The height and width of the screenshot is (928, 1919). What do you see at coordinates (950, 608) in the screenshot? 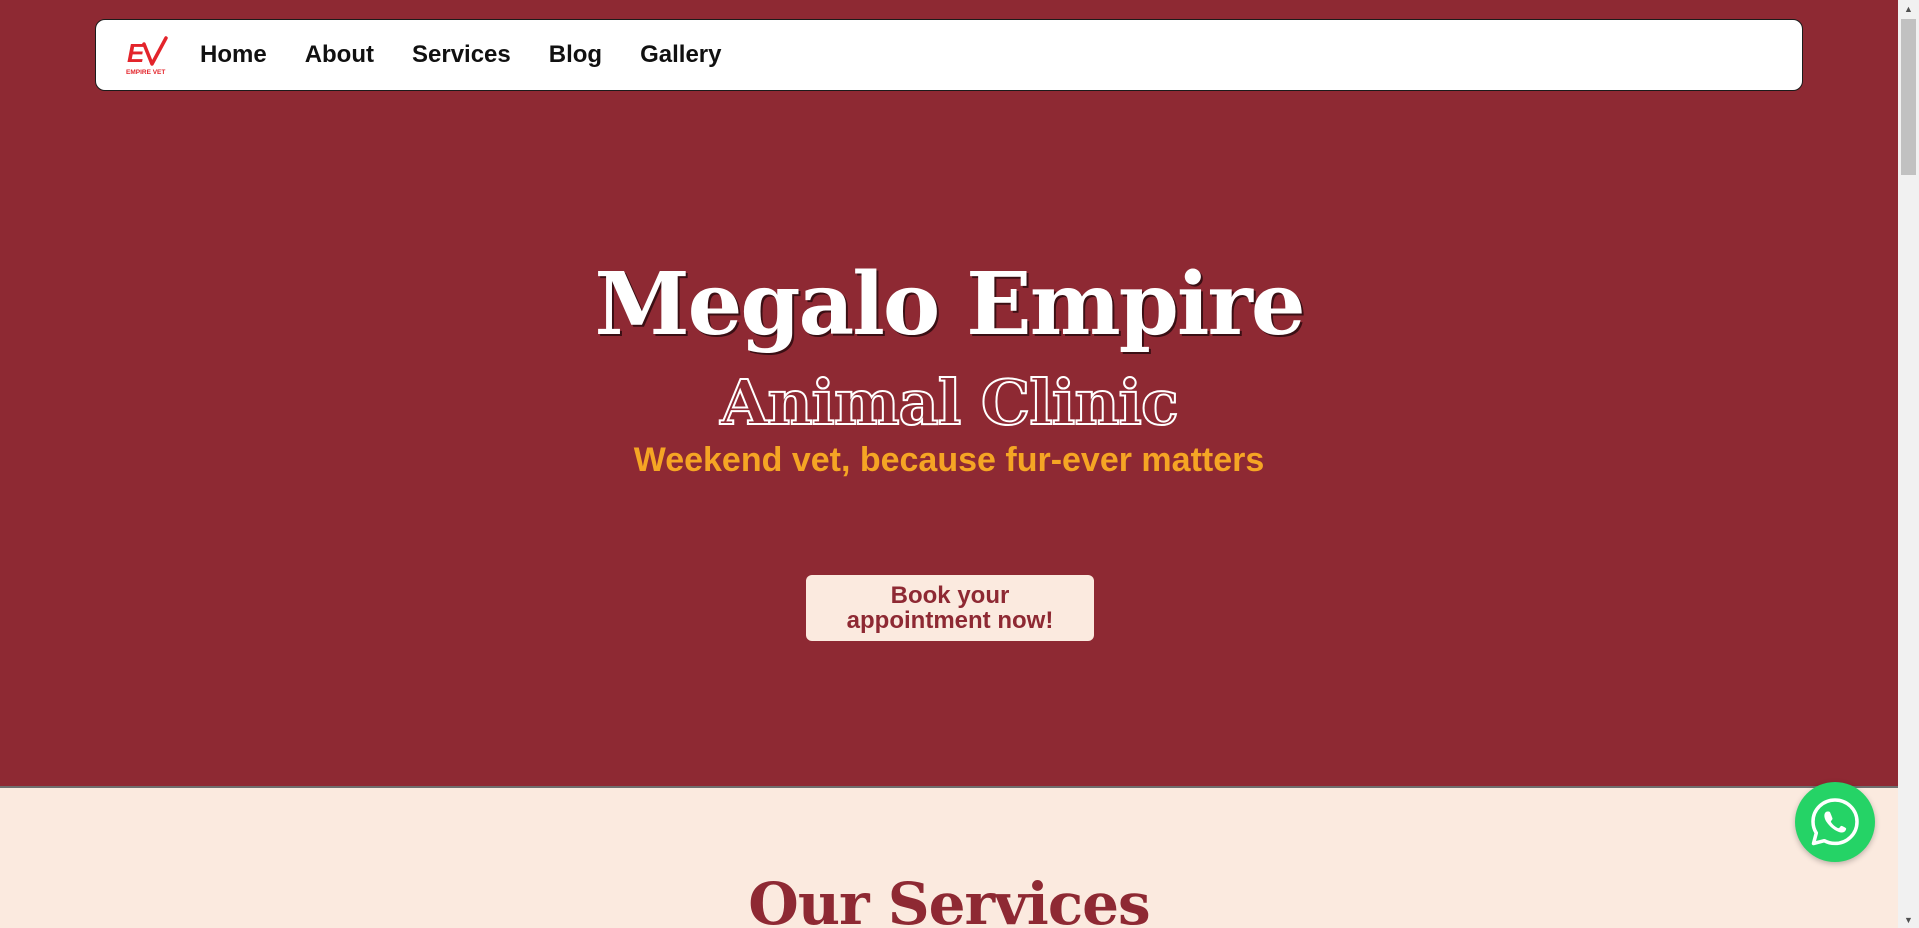
I see `book-appointment-button: Book your appointment now!` at bounding box center [950, 608].